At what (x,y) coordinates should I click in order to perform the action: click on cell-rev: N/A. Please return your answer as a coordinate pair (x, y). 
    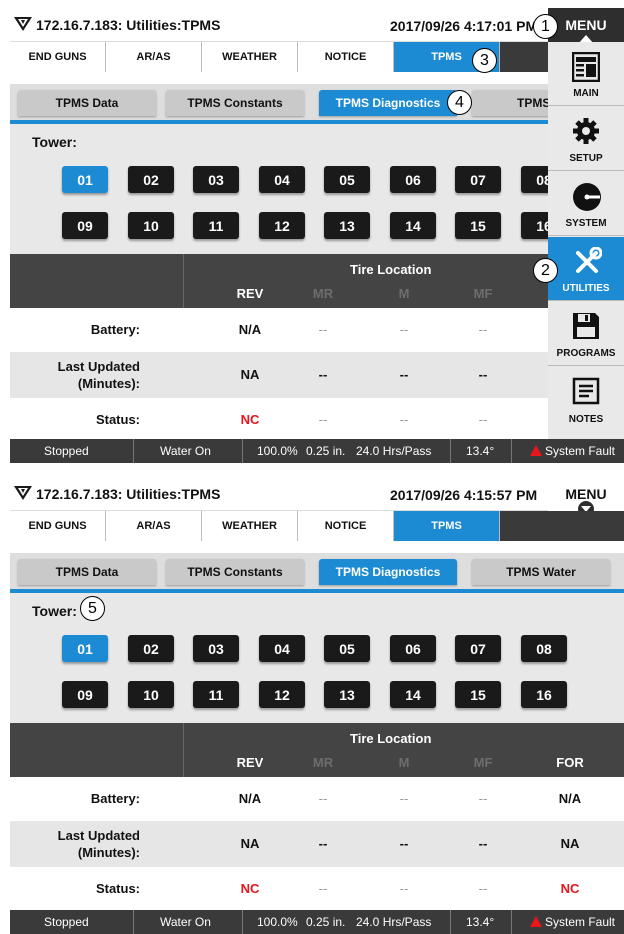
    Looking at the image, I should click on (250, 329).